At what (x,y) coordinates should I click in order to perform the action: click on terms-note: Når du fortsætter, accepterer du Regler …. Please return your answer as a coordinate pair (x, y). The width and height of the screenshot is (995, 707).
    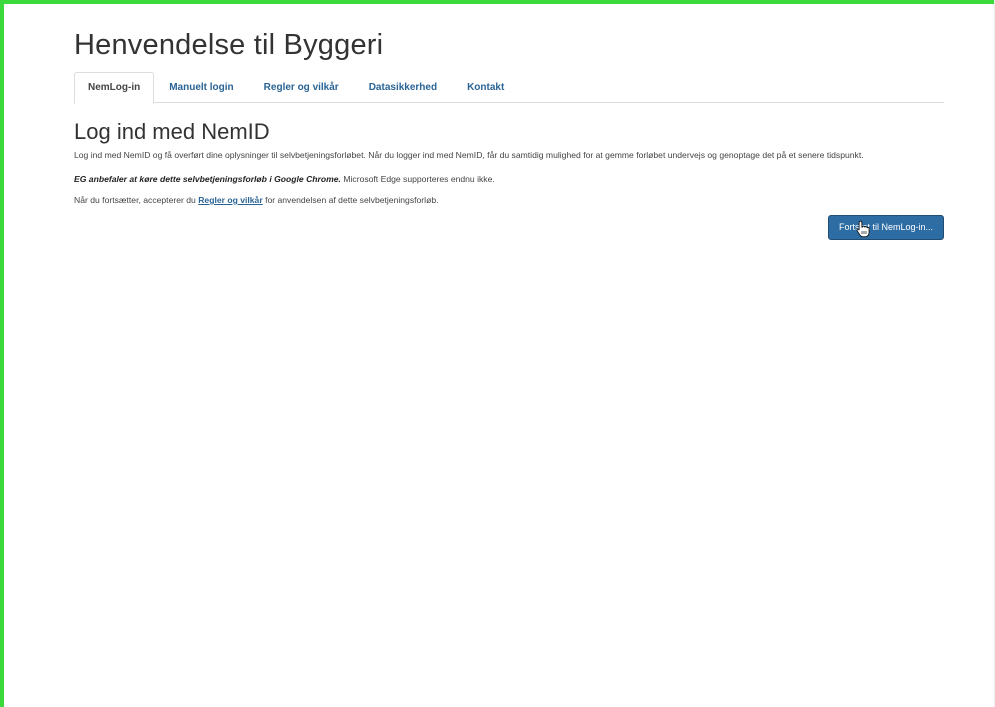
    Looking at the image, I should click on (509, 200).